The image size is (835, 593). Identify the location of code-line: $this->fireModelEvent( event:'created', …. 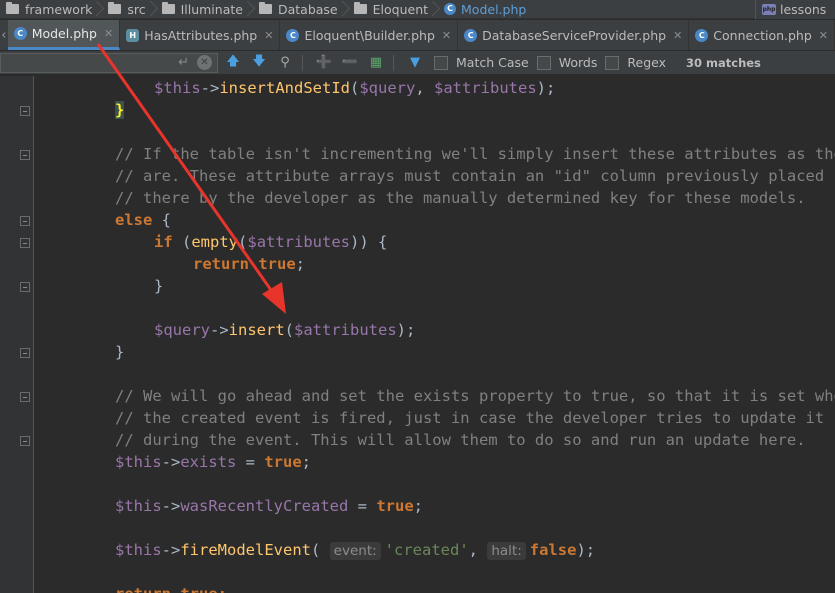
(355, 550).